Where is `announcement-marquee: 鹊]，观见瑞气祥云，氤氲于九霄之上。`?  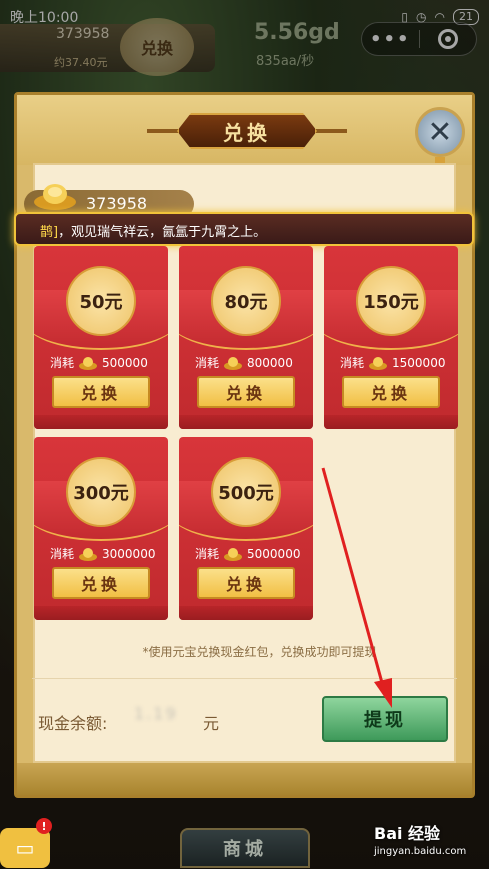 announcement-marquee: 鹊]，观见瑞气祥云，氤氲于九霄之上。 is located at coordinates (244, 229).